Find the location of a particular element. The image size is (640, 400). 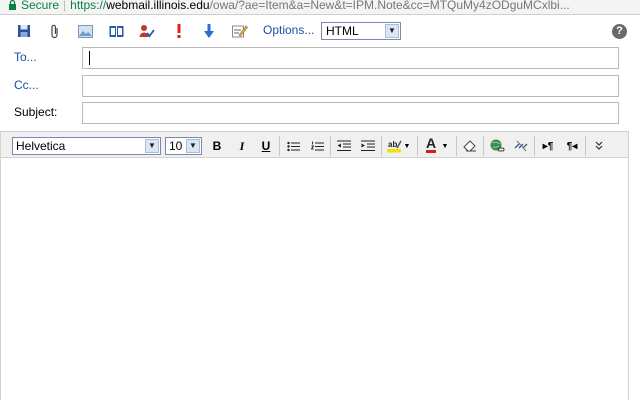

eraser-icon is located at coordinates (470, 146).